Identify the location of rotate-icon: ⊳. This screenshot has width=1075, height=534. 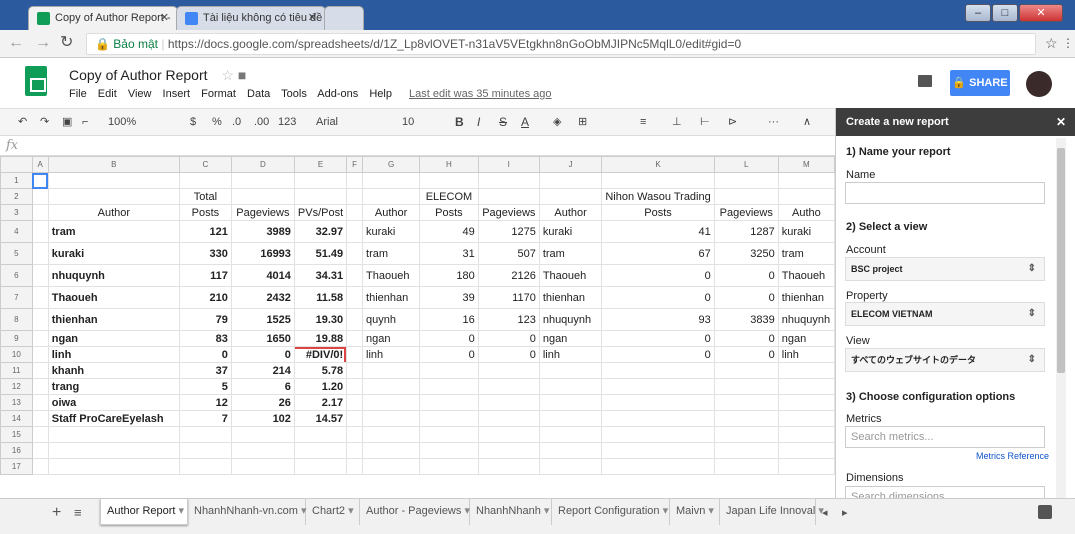
(732, 122).